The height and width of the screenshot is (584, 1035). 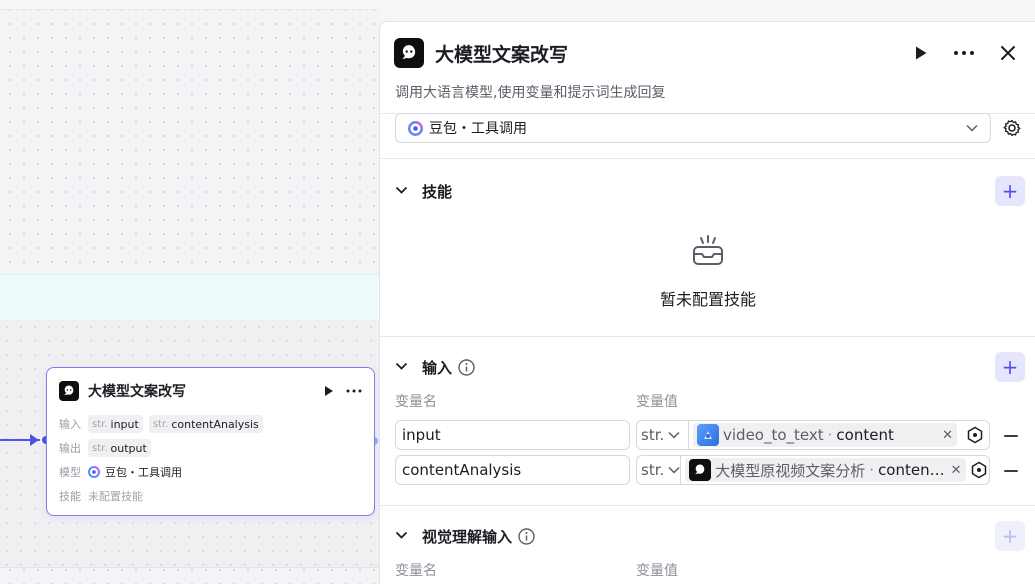 I want to click on panel-header: 大模型文案改写, so click(x=708, y=53).